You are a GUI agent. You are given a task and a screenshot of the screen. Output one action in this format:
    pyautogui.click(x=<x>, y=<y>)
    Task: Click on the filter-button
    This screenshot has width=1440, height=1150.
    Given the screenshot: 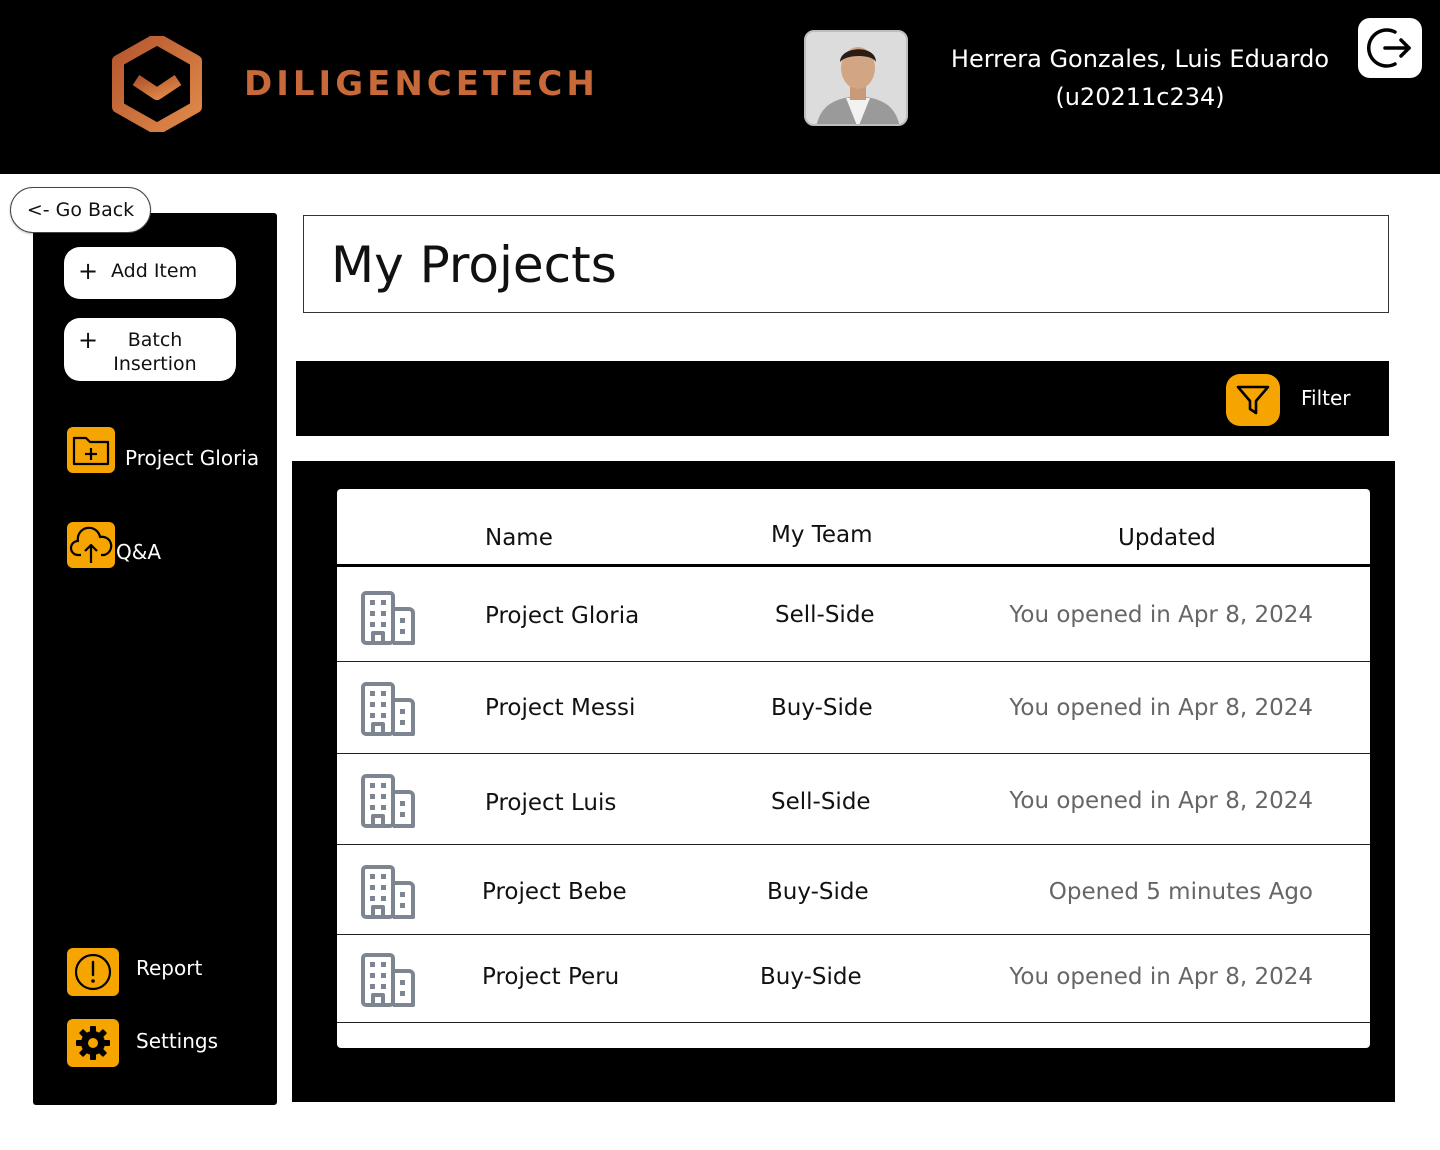 What is the action you would take?
    pyautogui.click(x=1253, y=400)
    